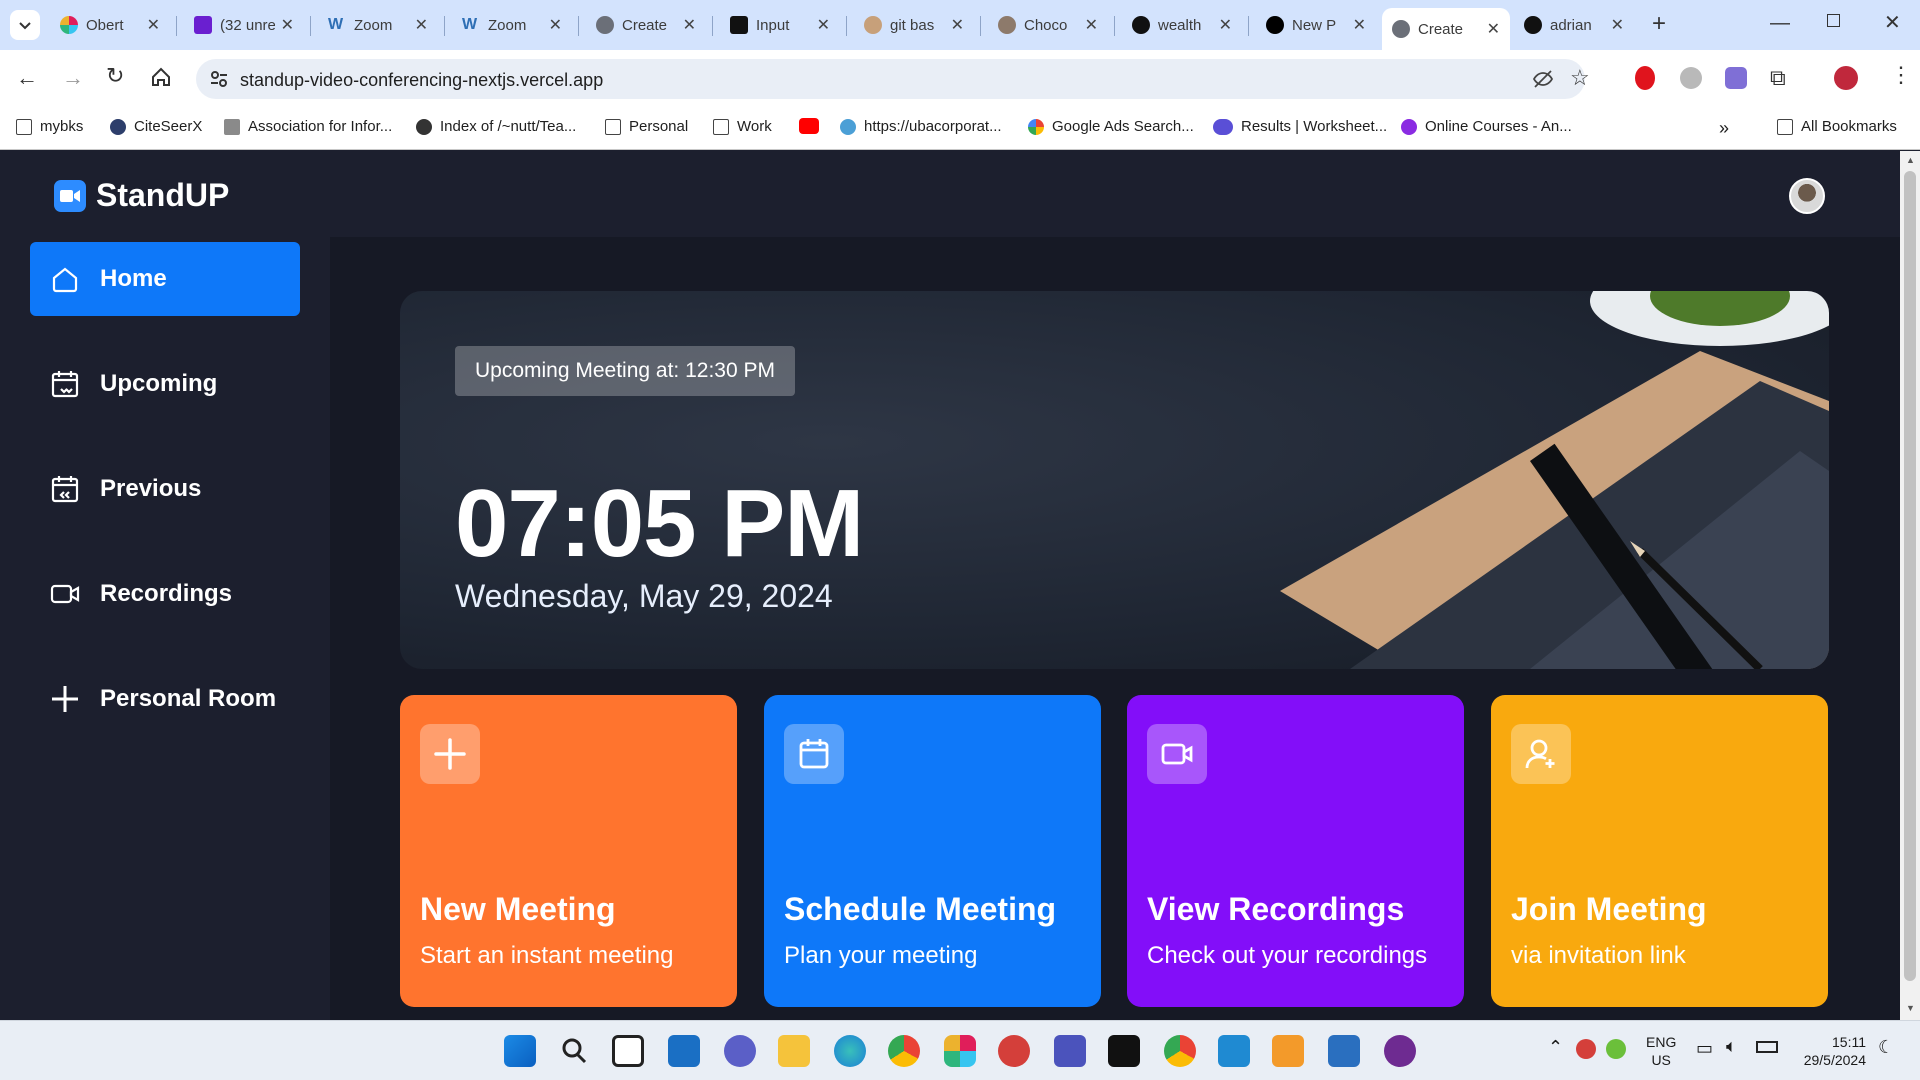  I want to click on bookmark-item: Personal, so click(646, 126).